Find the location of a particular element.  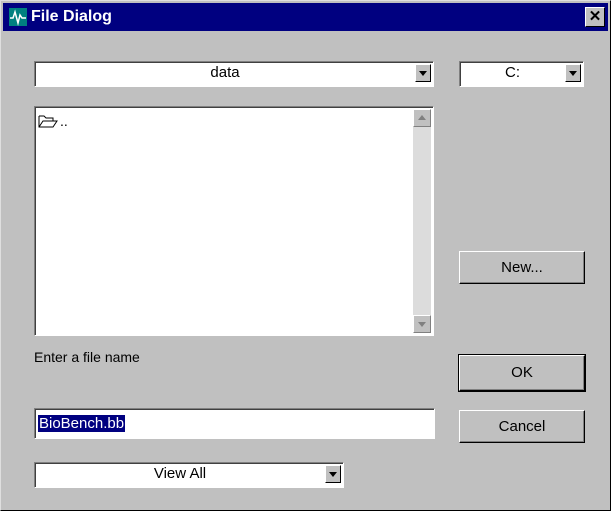

title-bar: File Dialog ✕ is located at coordinates (305, 17).